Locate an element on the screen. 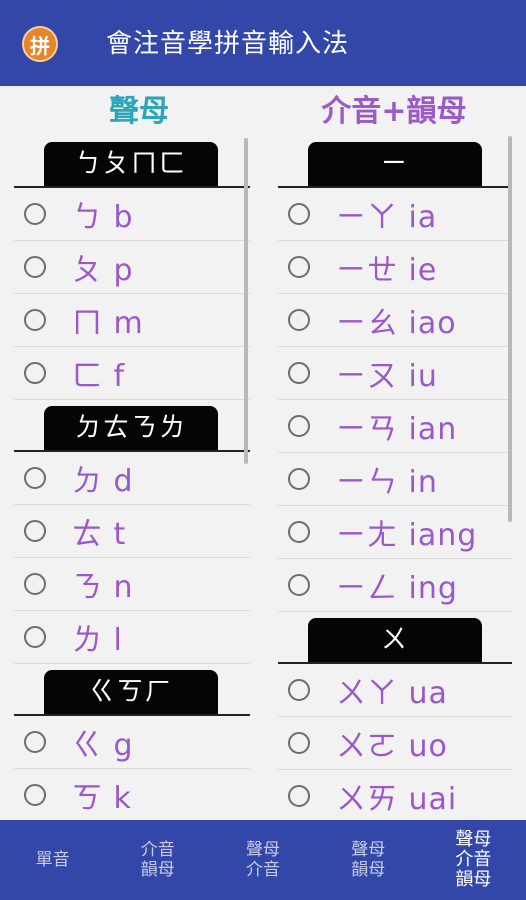 Image resolution: width=526 pixels, height=900 pixels. list-item: ㄨㄞ uai is located at coordinates (395, 794).